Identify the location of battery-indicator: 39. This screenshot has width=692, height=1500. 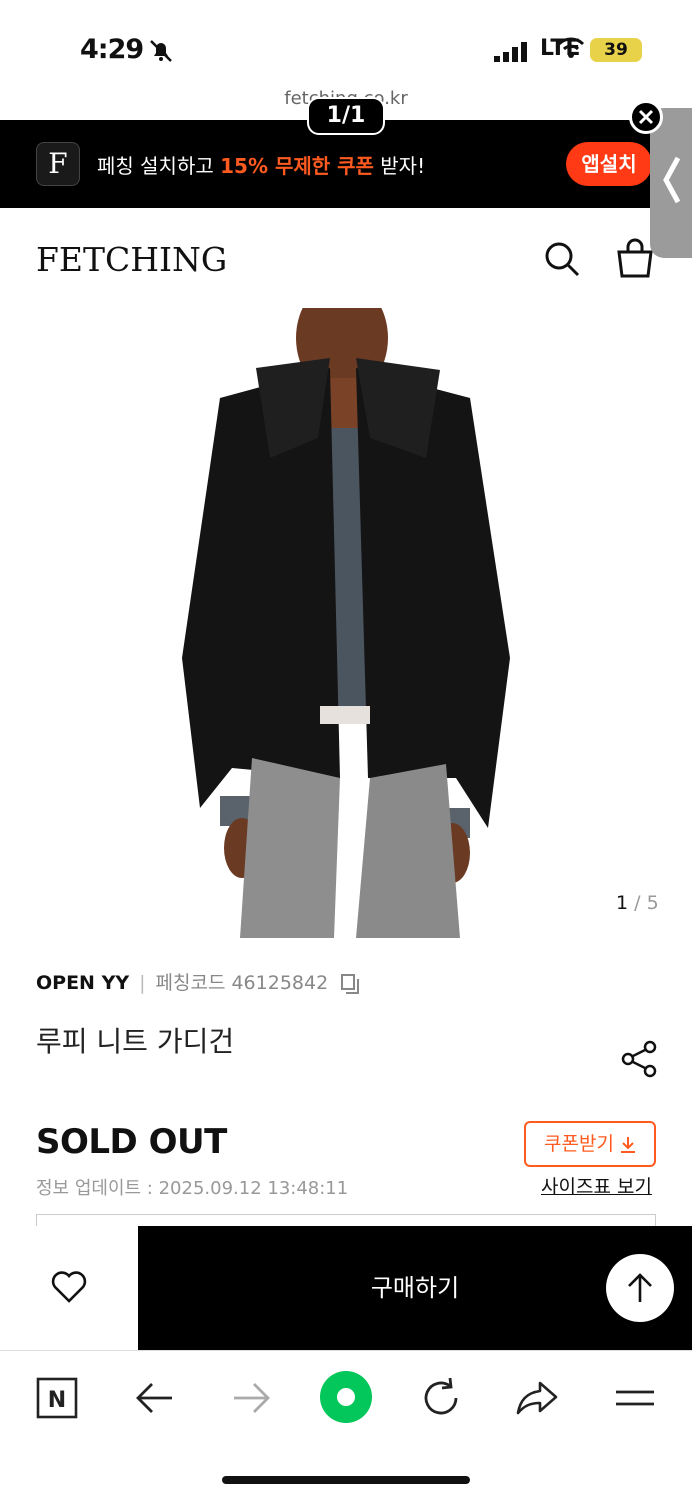
(616, 50).